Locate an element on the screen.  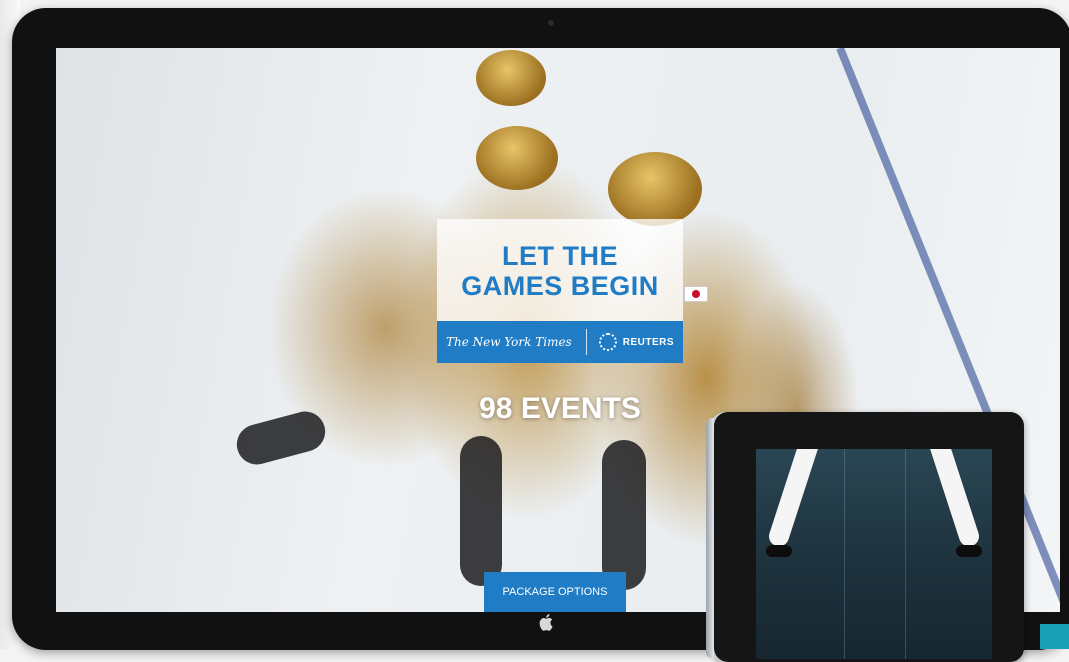
partner-logos-bar: The New York Times REUTERS is located at coordinates (560, 342).